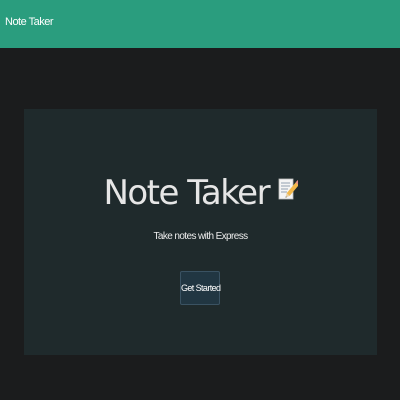  I want to click on hero-subtitle: Take notes with Express, so click(200, 236).